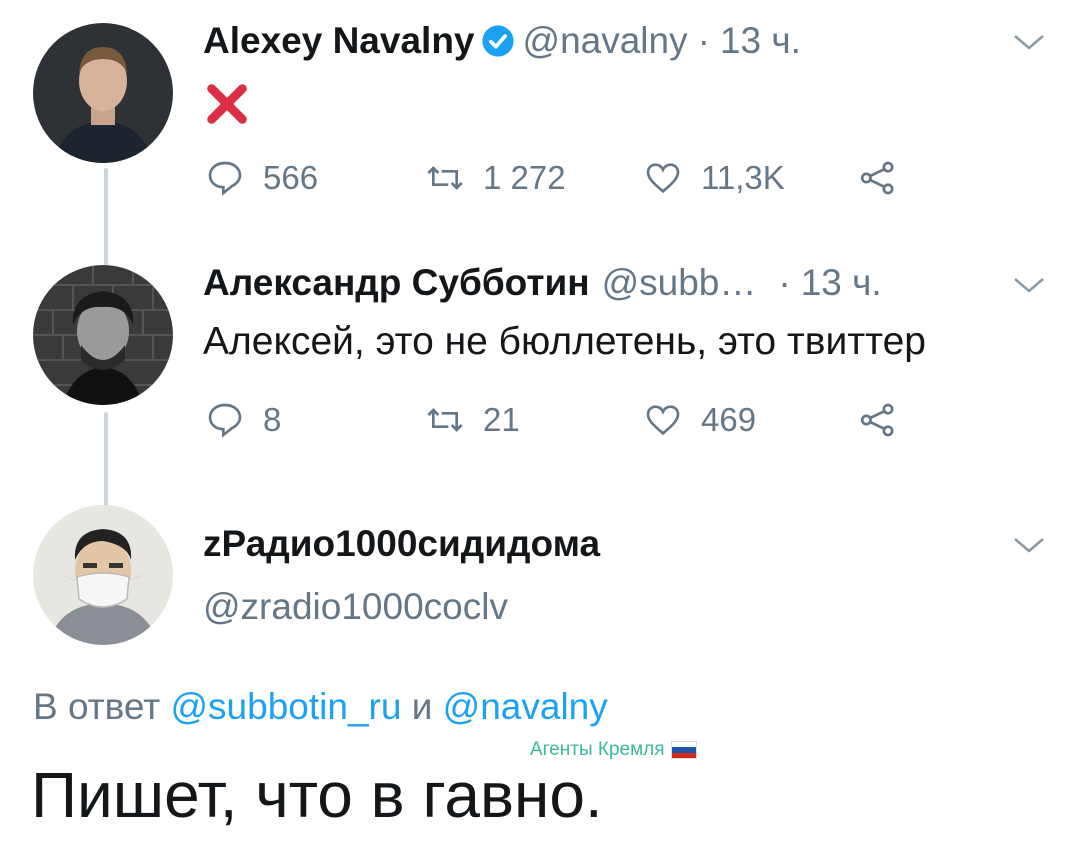 The width and height of the screenshot is (1080, 844). Describe the element at coordinates (97, 706) in the screenshot. I see `reply-prefix: В ответ` at that location.